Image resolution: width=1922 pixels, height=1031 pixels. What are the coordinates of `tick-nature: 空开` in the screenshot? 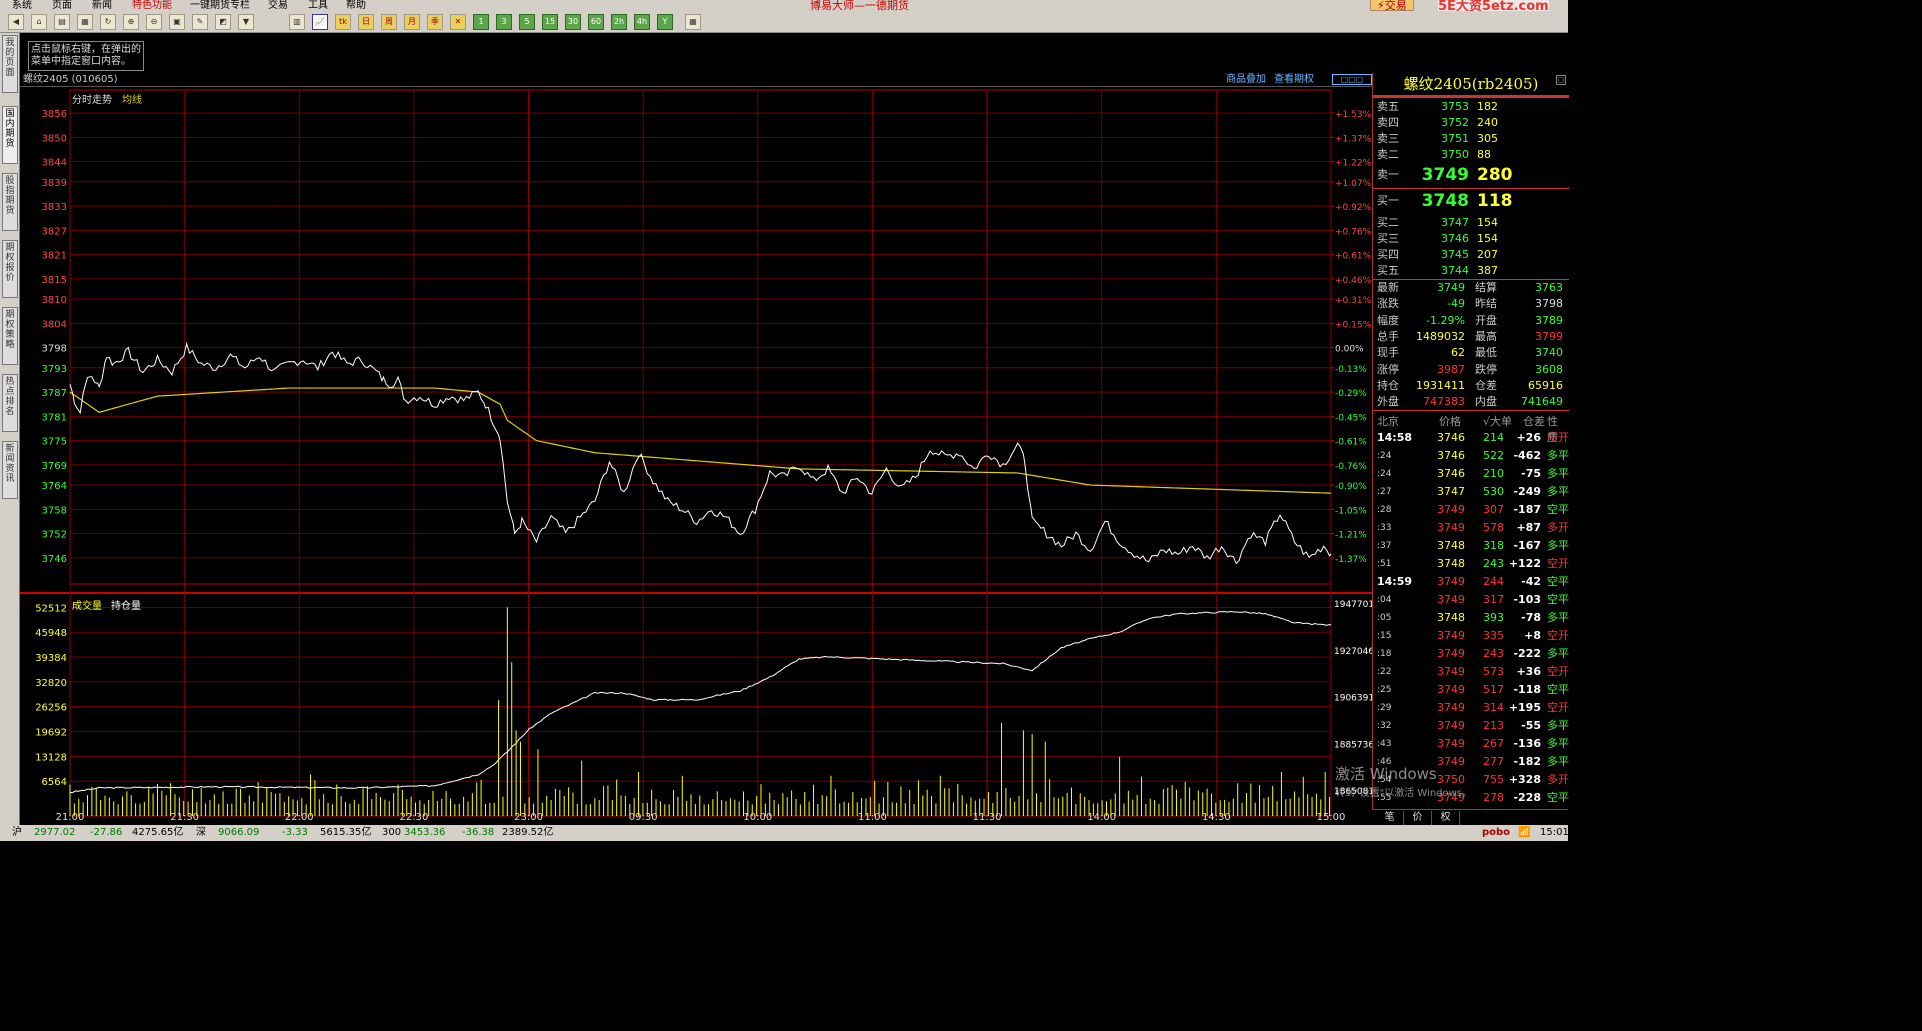 It's located at (1558, 437).